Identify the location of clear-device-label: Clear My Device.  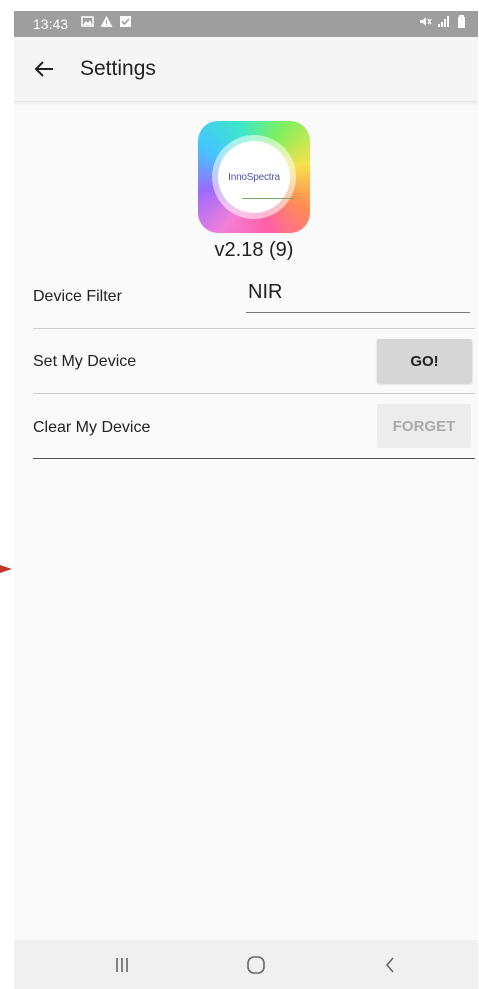
(92, 427).